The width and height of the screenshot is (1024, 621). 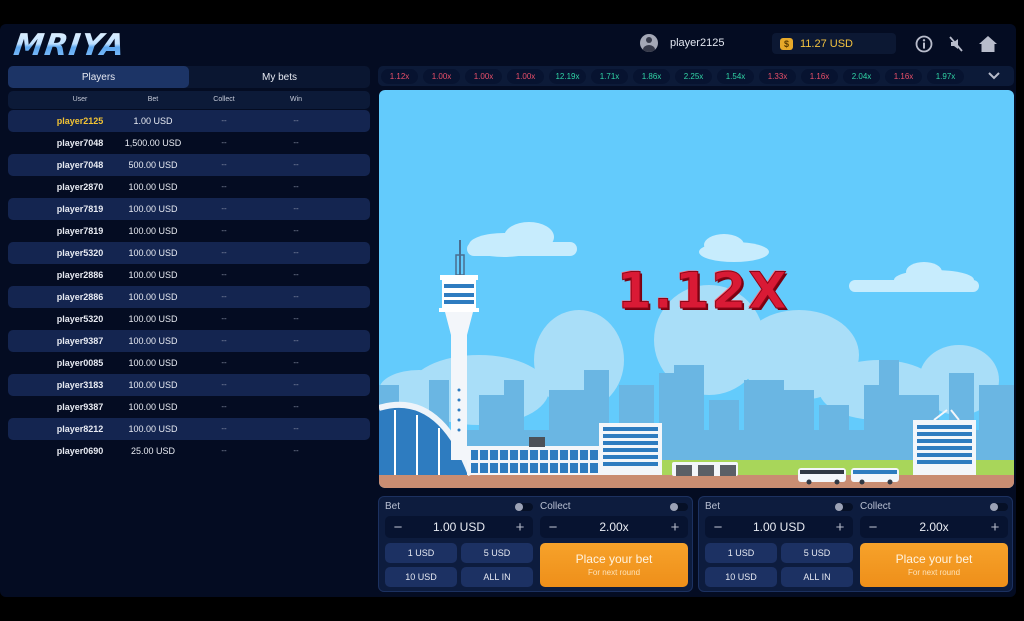 I want to click on history-multiplier-pill: 12.19x, so click(x=567, y=76).